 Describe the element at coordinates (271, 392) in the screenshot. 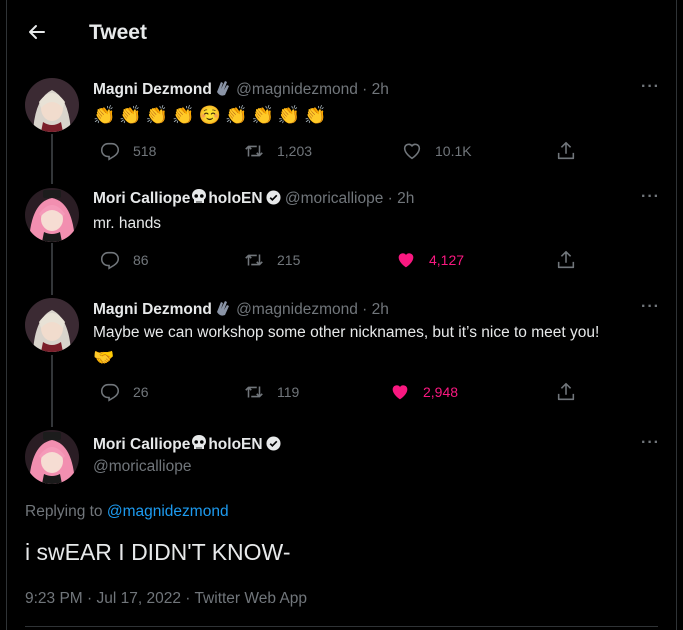

I see `retweet-button: 119` at that location.